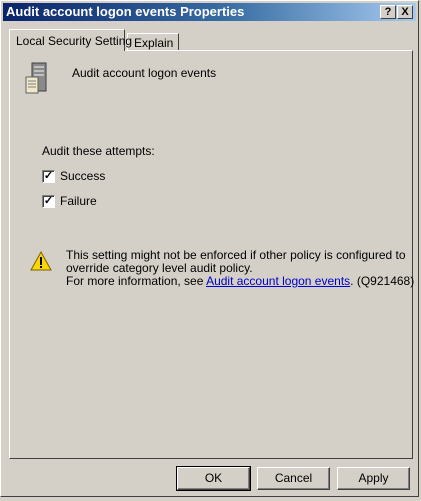 The width and height of the screenshot is (421, 501). What do you see at coordinates (41, 262) in the screenshot?
I see `warning-icon` at bounding box center [41, 262].